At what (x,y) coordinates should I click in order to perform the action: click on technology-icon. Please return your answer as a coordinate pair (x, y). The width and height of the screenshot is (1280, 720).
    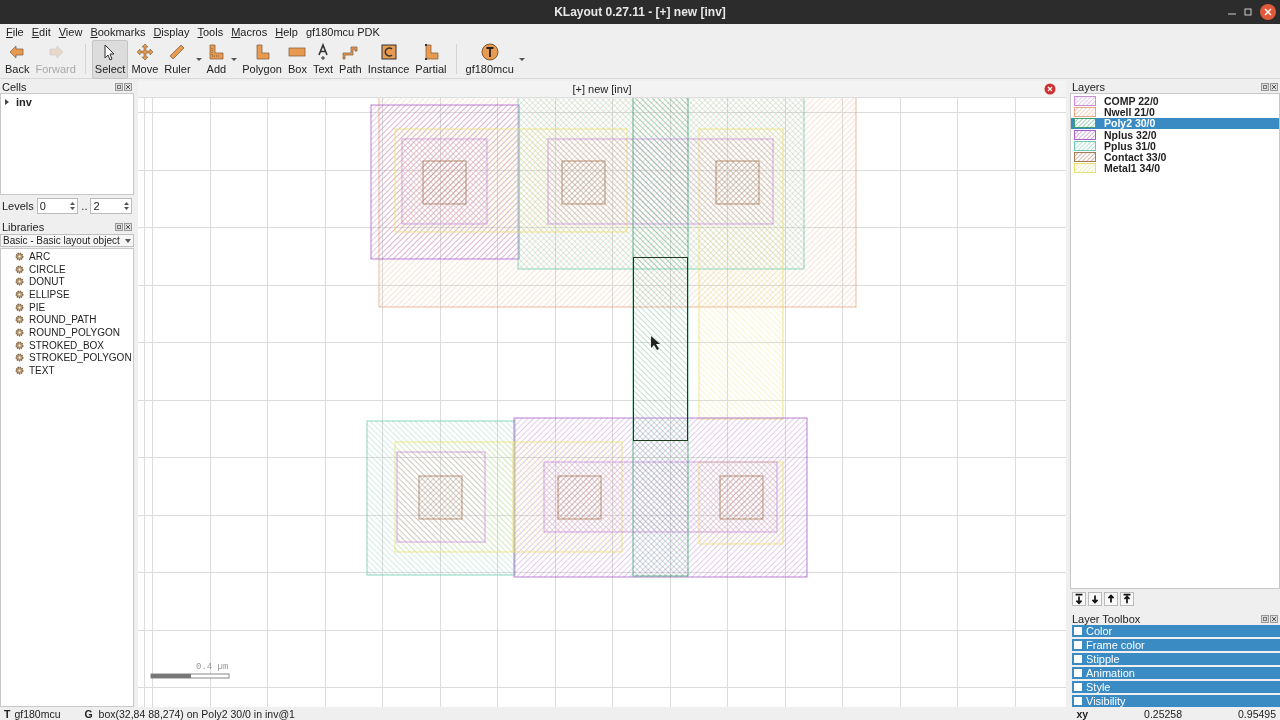
    Looking at the image, I should click on (489, 51).